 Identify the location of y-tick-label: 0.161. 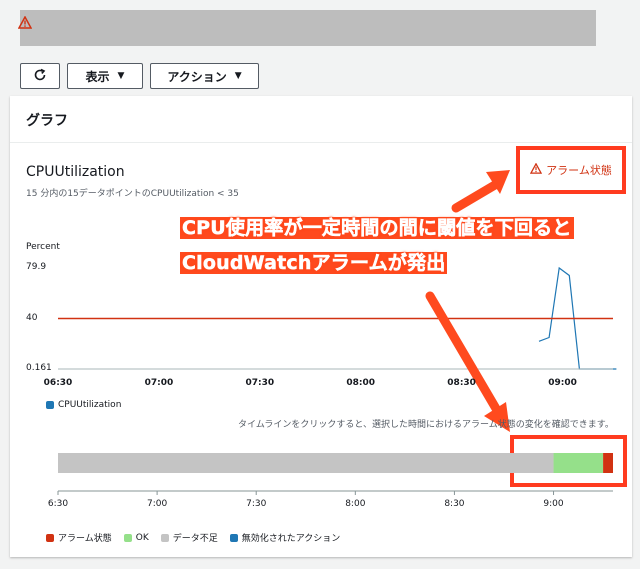
(39, 368).